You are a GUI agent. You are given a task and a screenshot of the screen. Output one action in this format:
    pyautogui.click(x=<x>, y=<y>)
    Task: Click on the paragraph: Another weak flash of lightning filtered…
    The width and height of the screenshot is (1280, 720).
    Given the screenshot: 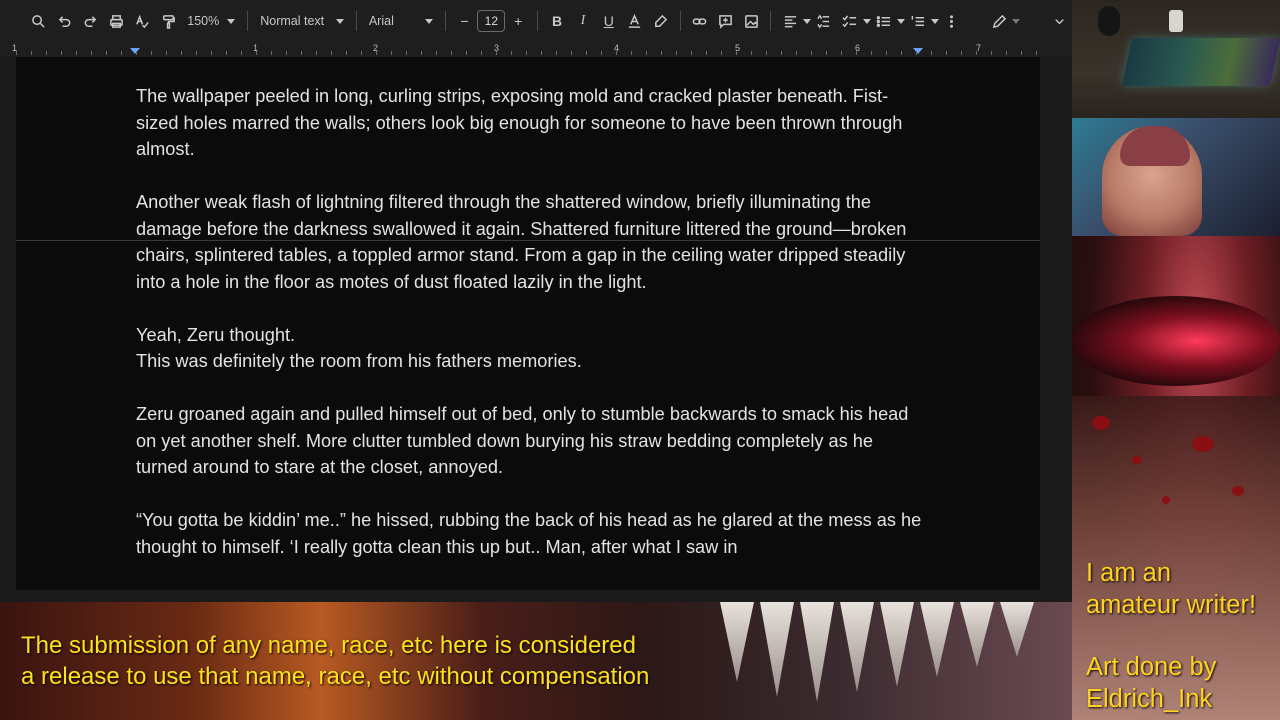 What is the action you would take?
    pyautogui.click(x=531, y=242)
    